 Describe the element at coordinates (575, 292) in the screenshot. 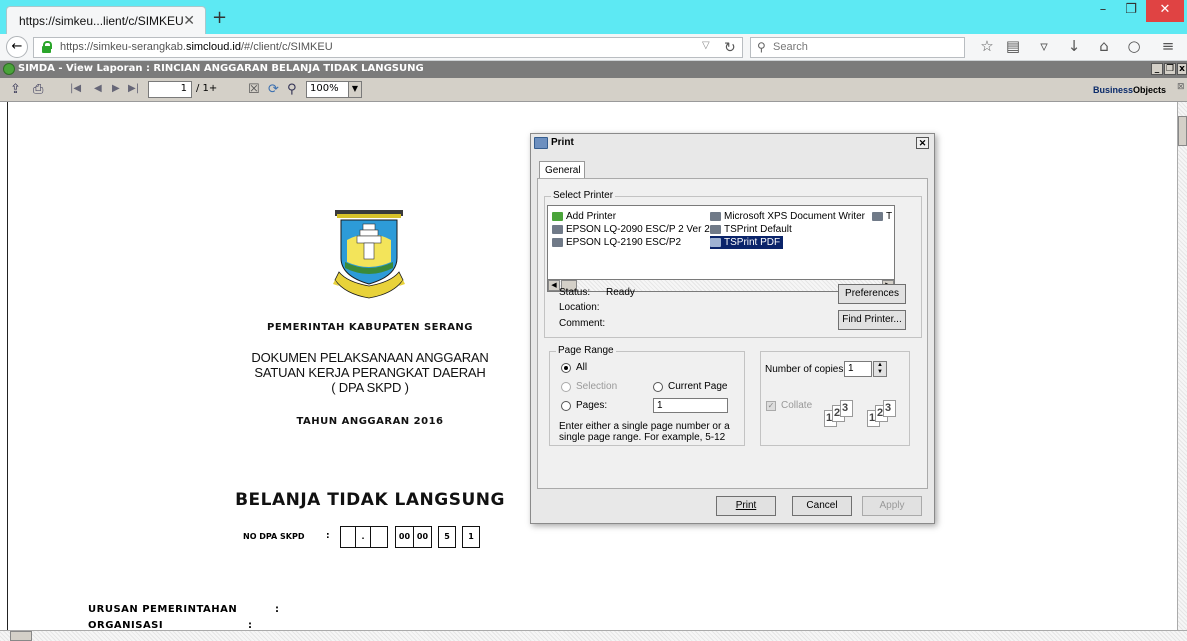

I see `status-label: Status:` at that location.